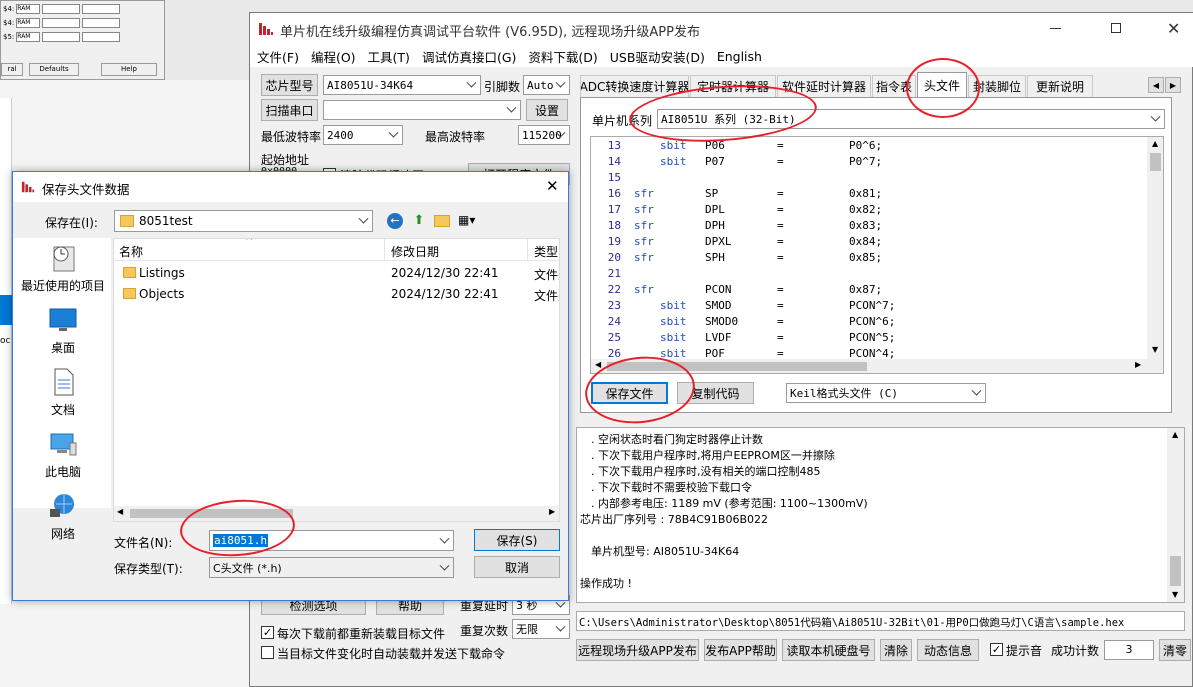  I want to click on menu-file: 文件(F), so click(278, 56).